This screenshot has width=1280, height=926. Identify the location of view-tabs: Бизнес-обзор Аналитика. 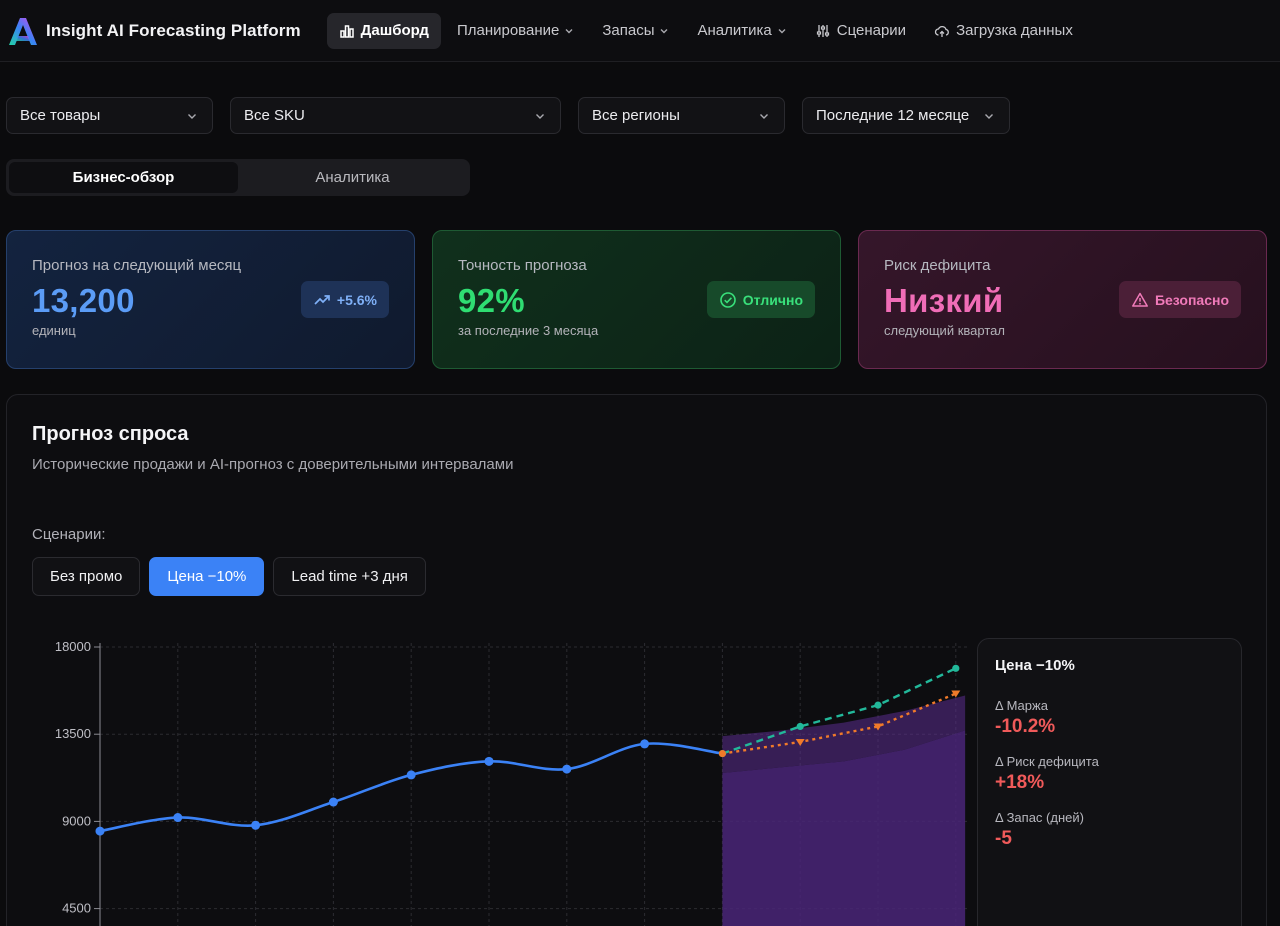
(238, 177).